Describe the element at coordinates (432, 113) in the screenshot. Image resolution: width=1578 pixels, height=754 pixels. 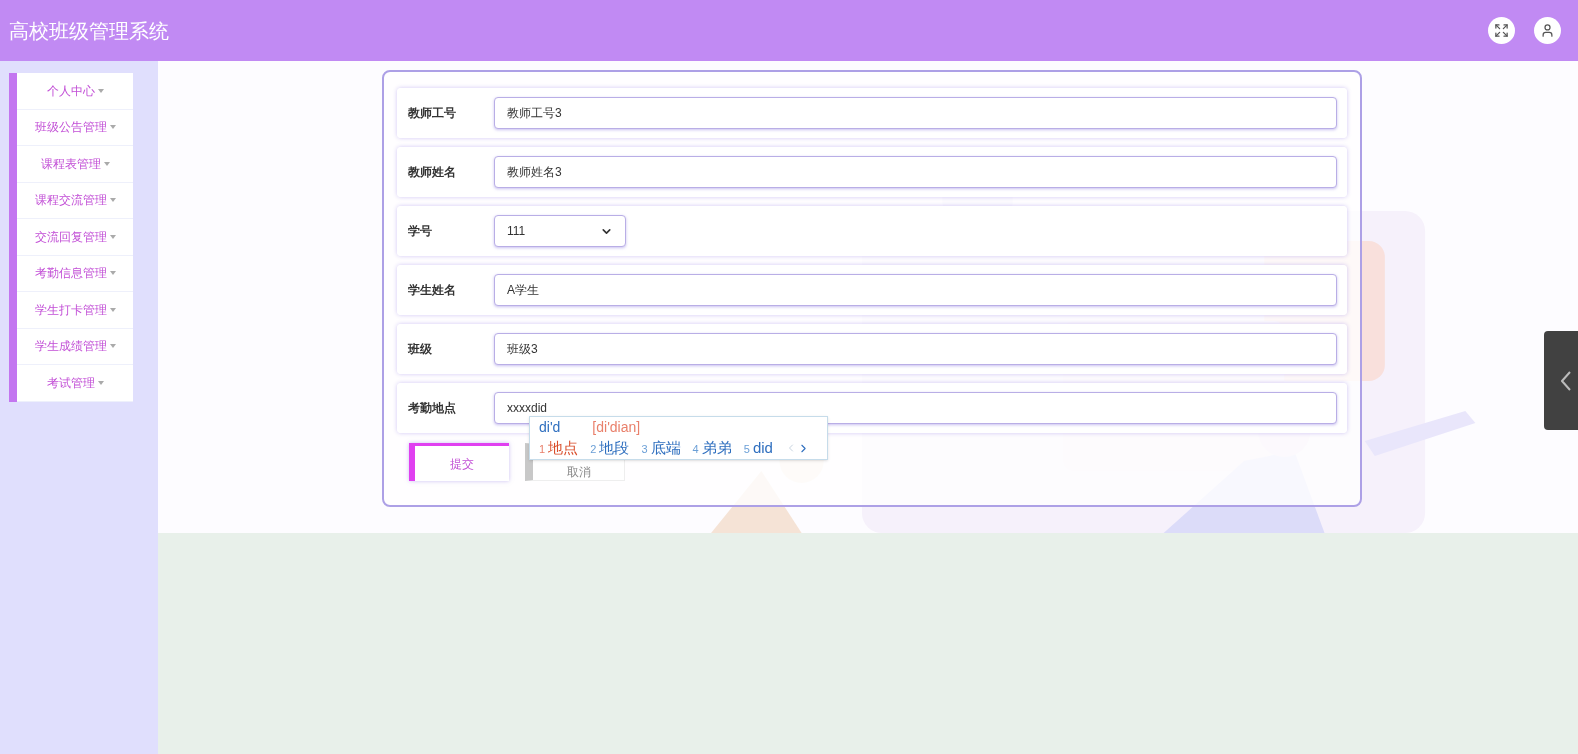
I see `field-label: 教师工号` at that location.